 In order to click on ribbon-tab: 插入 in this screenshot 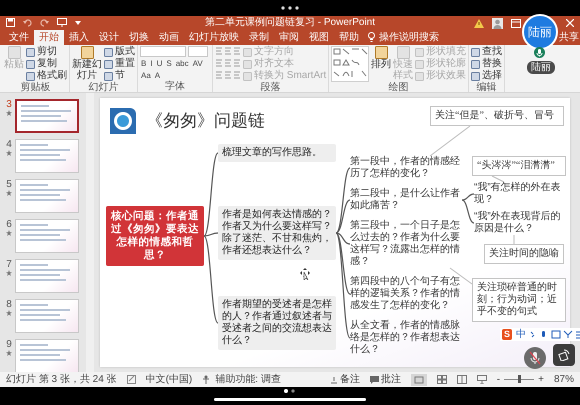, I will do `click(79, 37)`.